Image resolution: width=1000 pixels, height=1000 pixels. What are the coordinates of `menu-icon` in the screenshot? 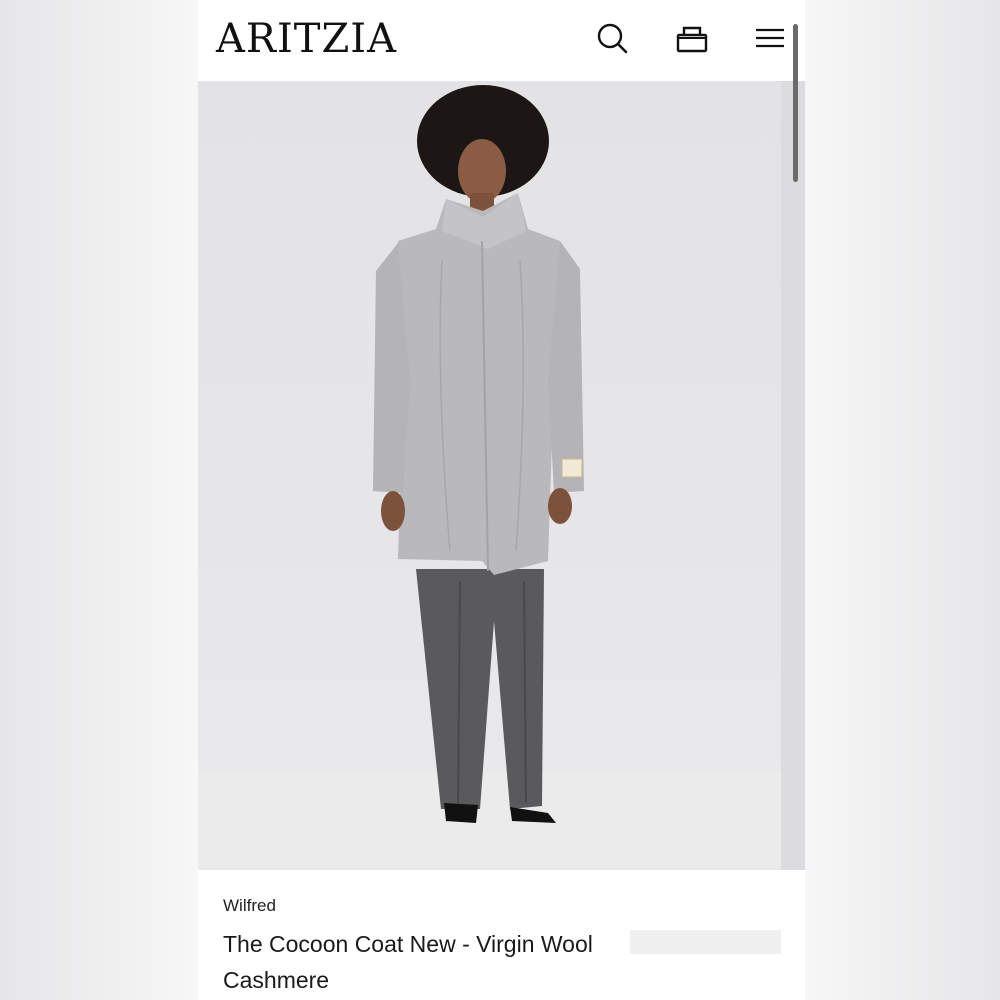 It's located at (770, 38).